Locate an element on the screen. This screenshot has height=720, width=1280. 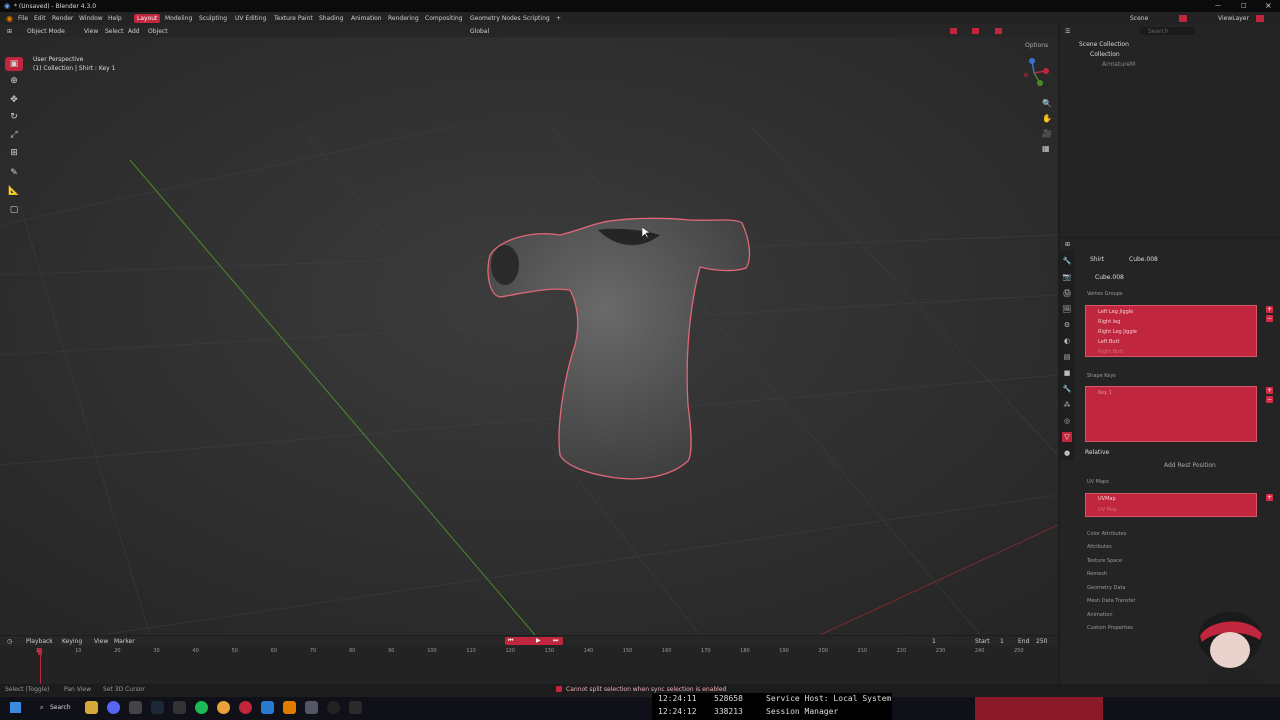
outliner-item-armature: ArmatureM is located at coordinates (1118, 64).